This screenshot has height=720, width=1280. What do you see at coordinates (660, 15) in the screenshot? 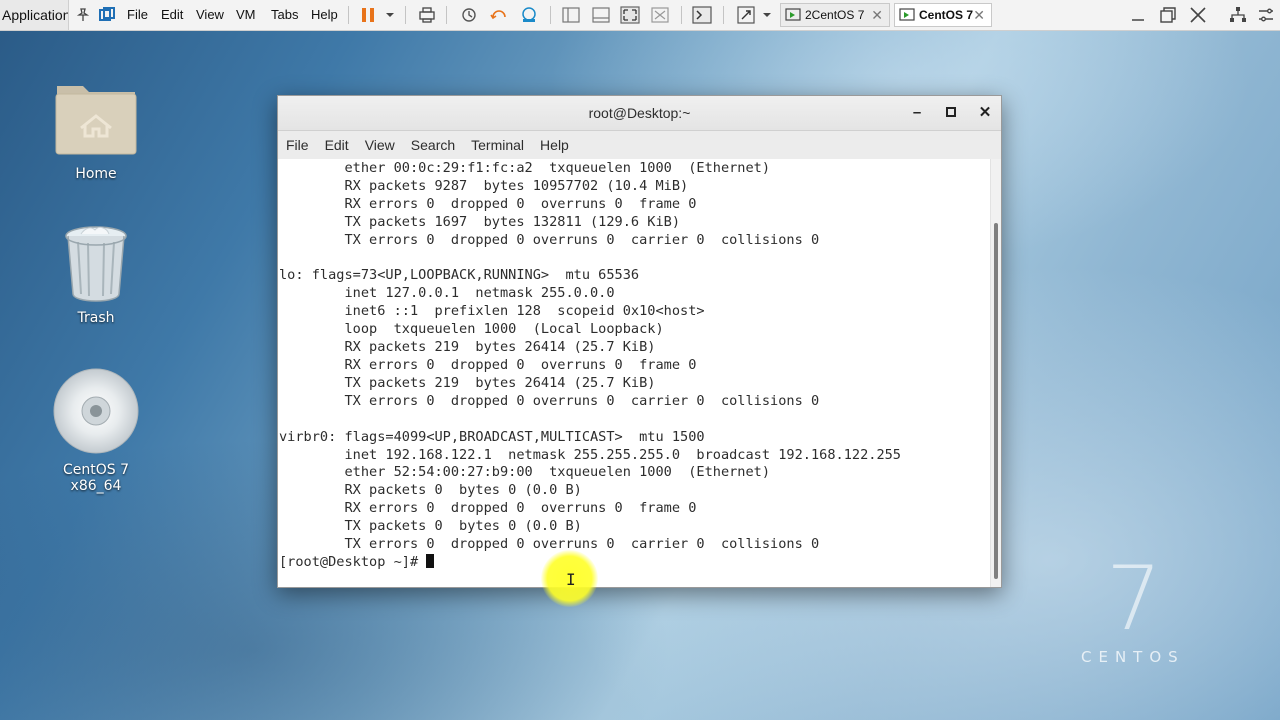
I see `unity-mode-icon` at bounding box center [660, 15].